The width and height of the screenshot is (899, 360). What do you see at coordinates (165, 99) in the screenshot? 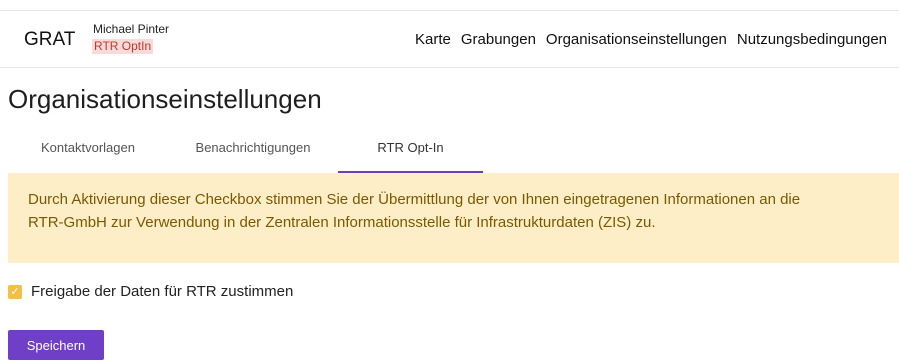
I see `page-title: Organisationseinstellungen` at bounding box center [165, 99].